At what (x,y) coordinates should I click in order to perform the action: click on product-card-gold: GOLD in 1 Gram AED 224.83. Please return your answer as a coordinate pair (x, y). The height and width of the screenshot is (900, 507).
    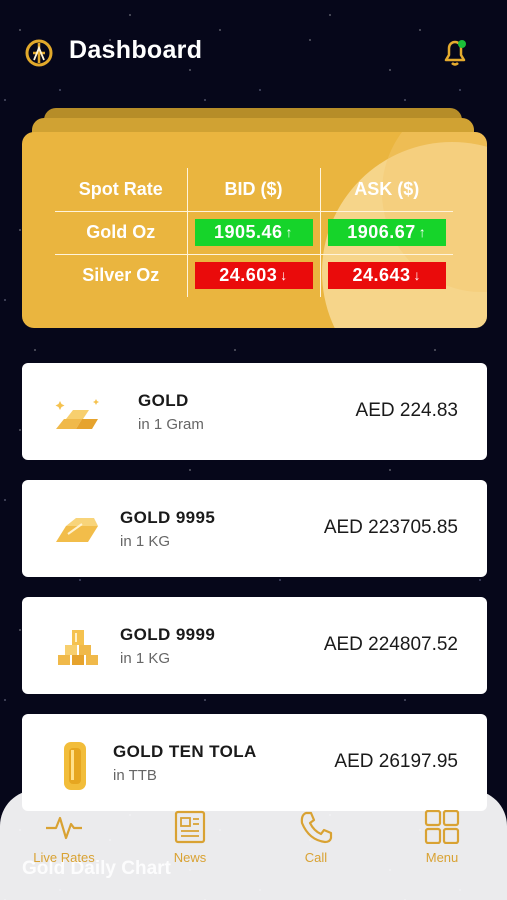
    Looking at the image, I should click on (254, 411).